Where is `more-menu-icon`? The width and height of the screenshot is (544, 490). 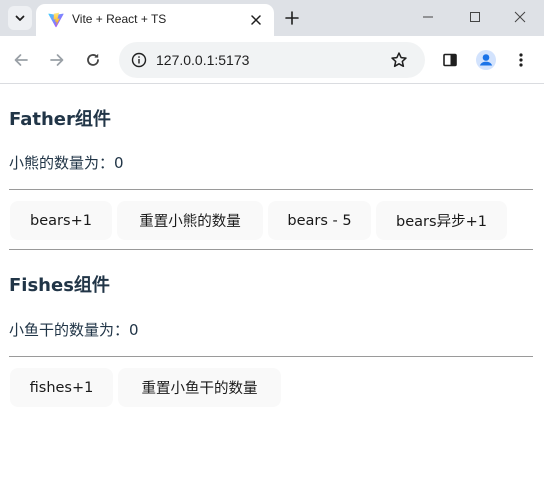
more-menu-icon is located at coordinates (521, 60).